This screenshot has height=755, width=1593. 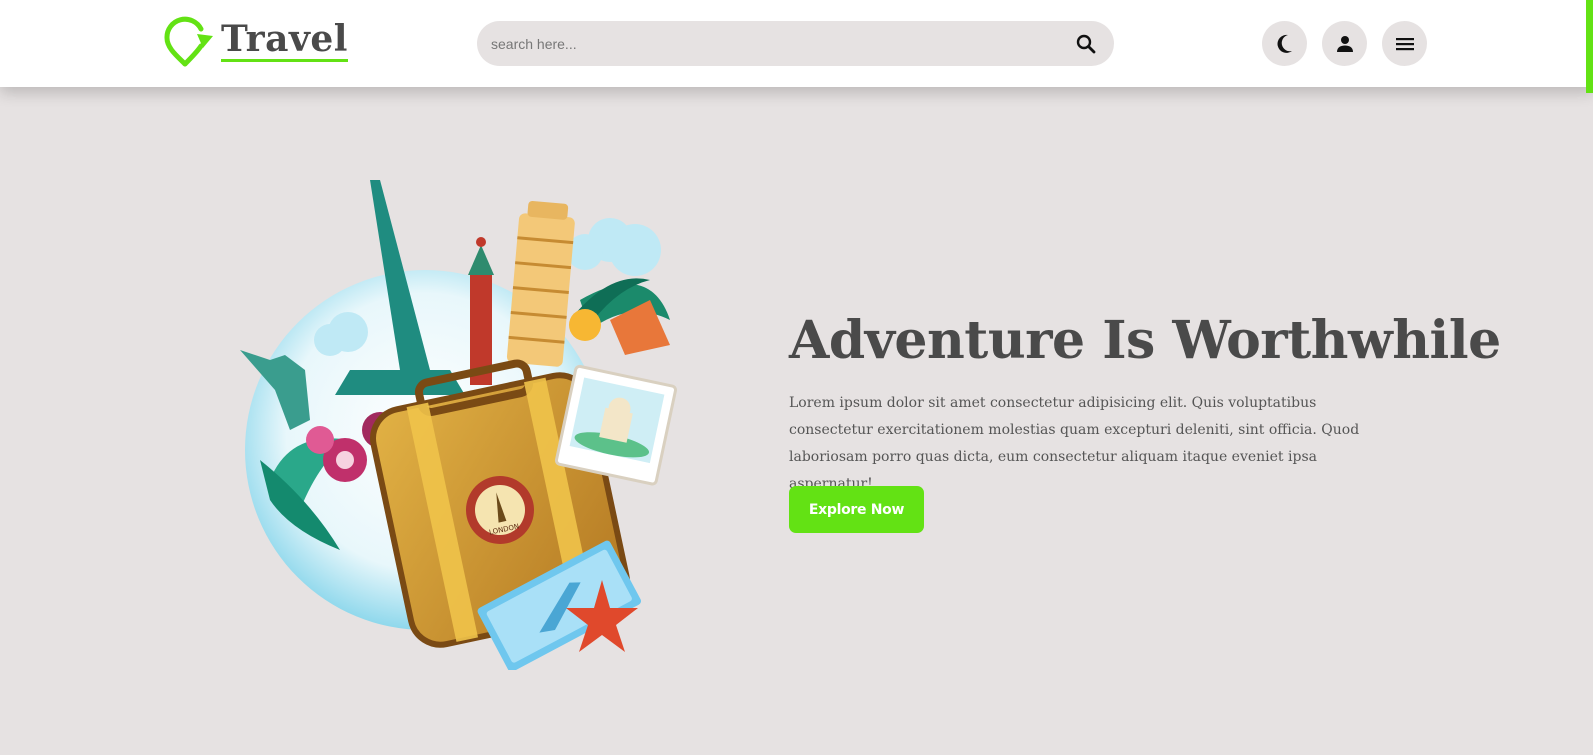 I want to click on search-button, so click(x=1086, y=43).